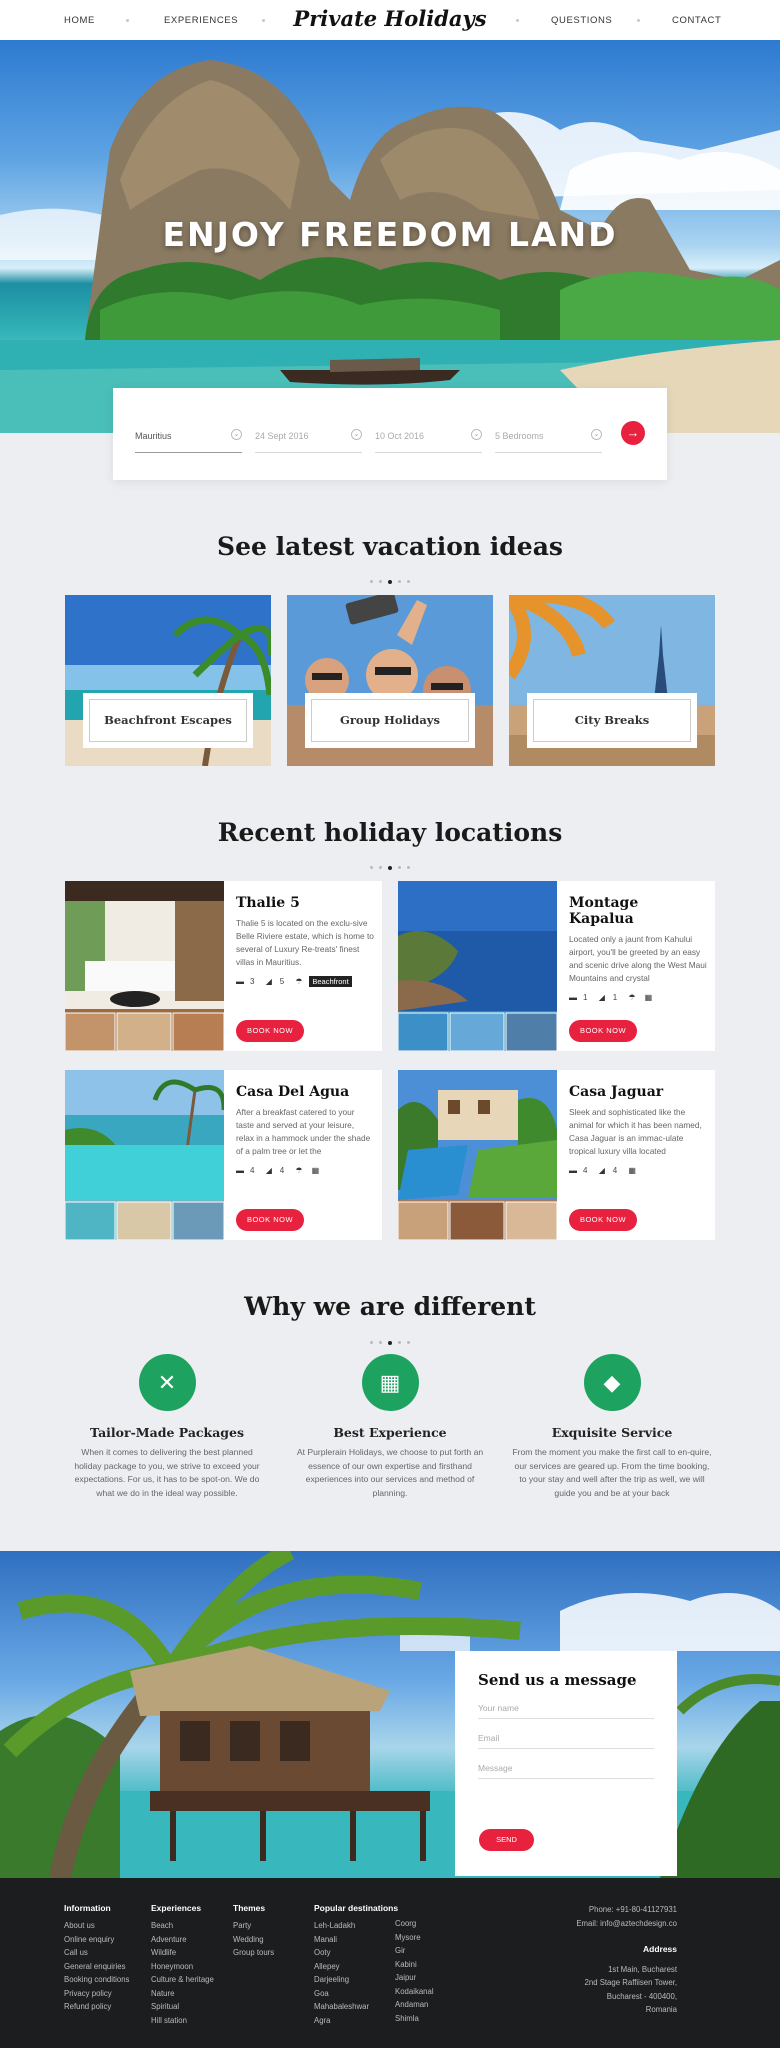 The width and height of the screenshot is (780, 2048). Describe the element at coordinates (253, 1940) in the screenshot. I see `footer-link: Wedding` at that location.